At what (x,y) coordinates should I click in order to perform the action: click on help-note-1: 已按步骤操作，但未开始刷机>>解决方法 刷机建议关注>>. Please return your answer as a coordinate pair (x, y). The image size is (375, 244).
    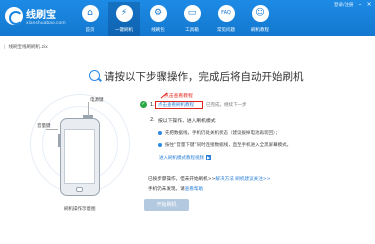
    Looking at the image, I should click on (209, 179).